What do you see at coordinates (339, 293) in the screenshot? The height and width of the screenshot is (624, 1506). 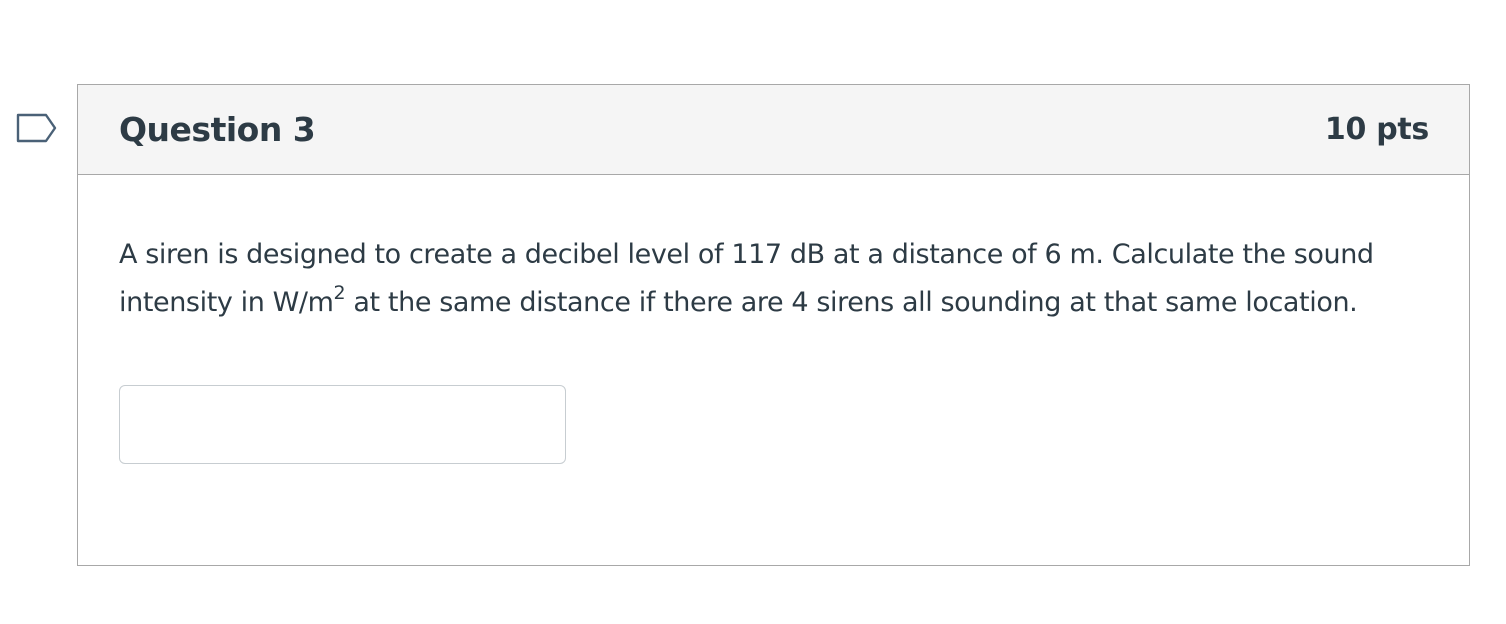 I see `question-text-superscript: 2` at bounding box center [339, 293].